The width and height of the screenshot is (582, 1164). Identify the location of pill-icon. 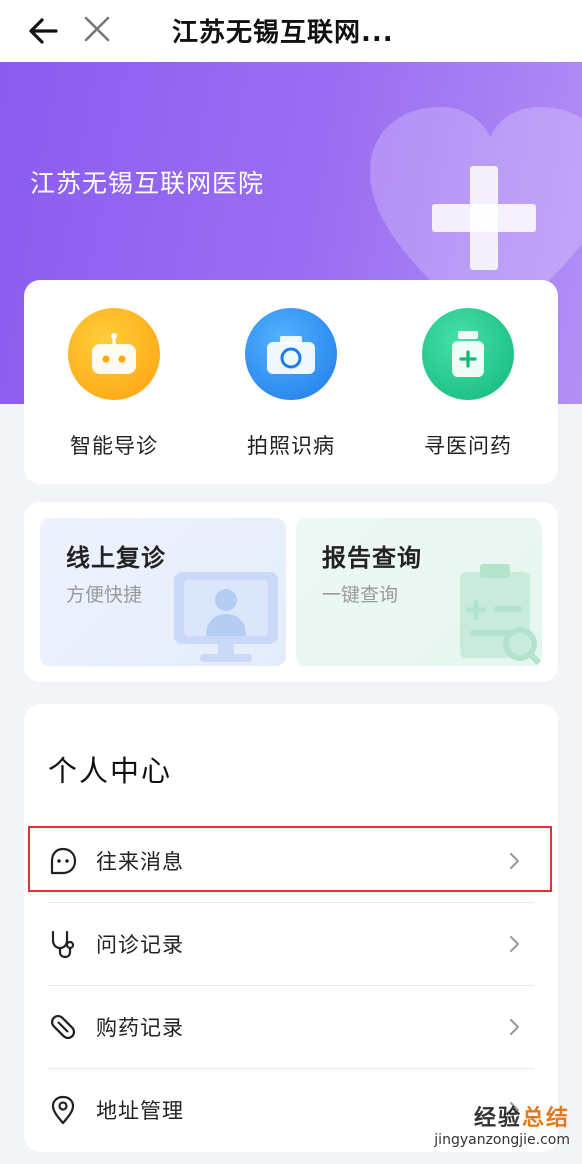
(63, 1027).